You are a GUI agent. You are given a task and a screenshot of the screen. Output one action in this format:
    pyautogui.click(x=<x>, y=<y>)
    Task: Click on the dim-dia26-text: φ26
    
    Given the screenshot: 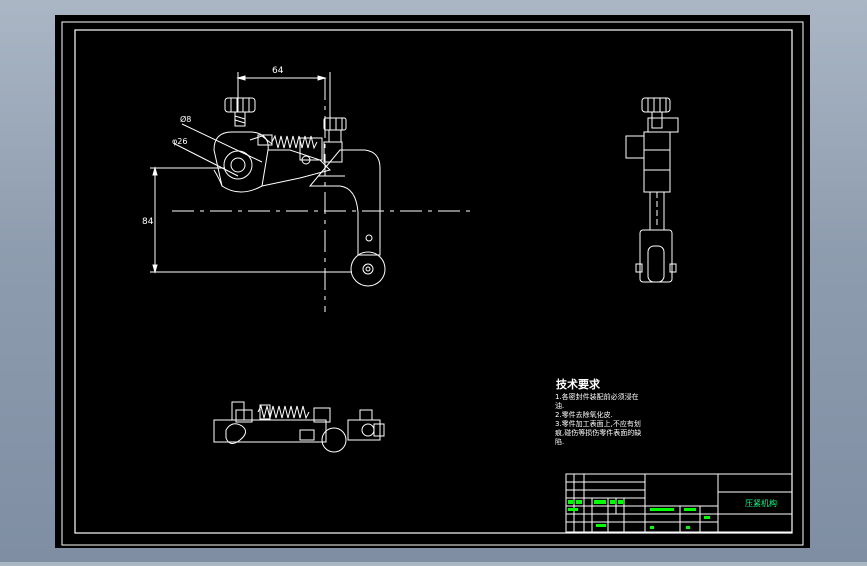 What is the action you would take?
    pyautogui.click(x=179, y=141)
    